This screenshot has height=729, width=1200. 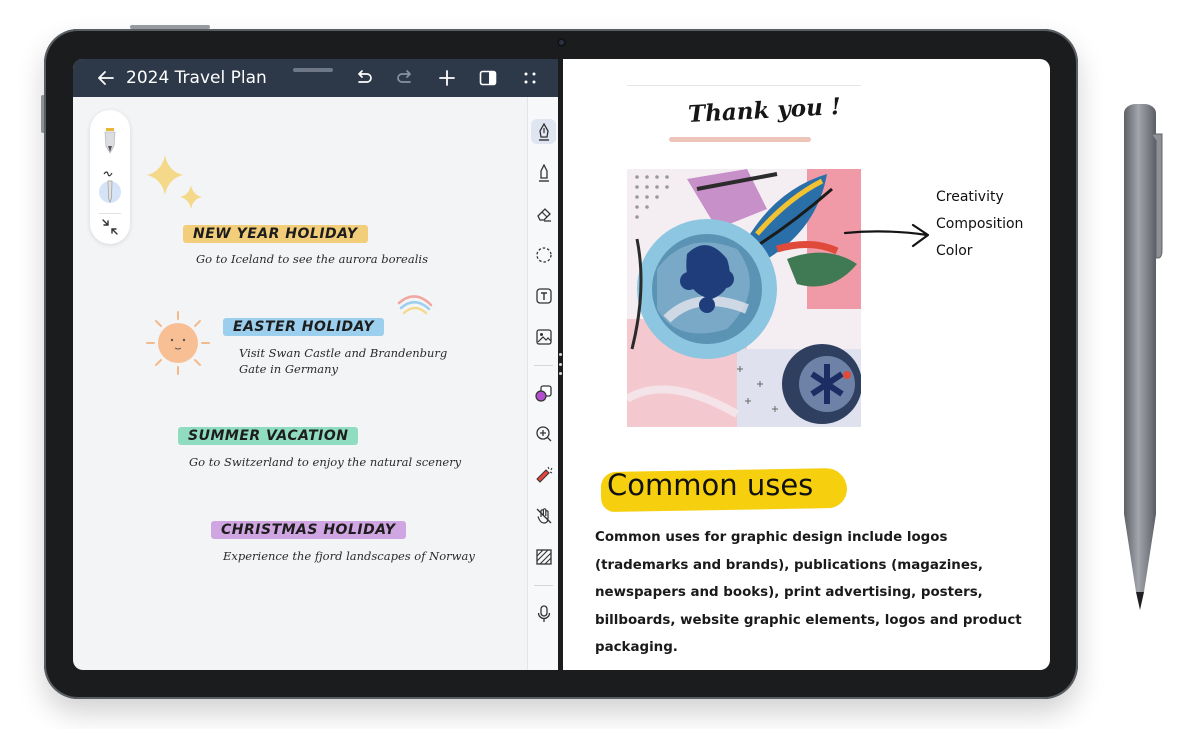 I want to click on quick-tool-panel, so click(x=110, y=177).